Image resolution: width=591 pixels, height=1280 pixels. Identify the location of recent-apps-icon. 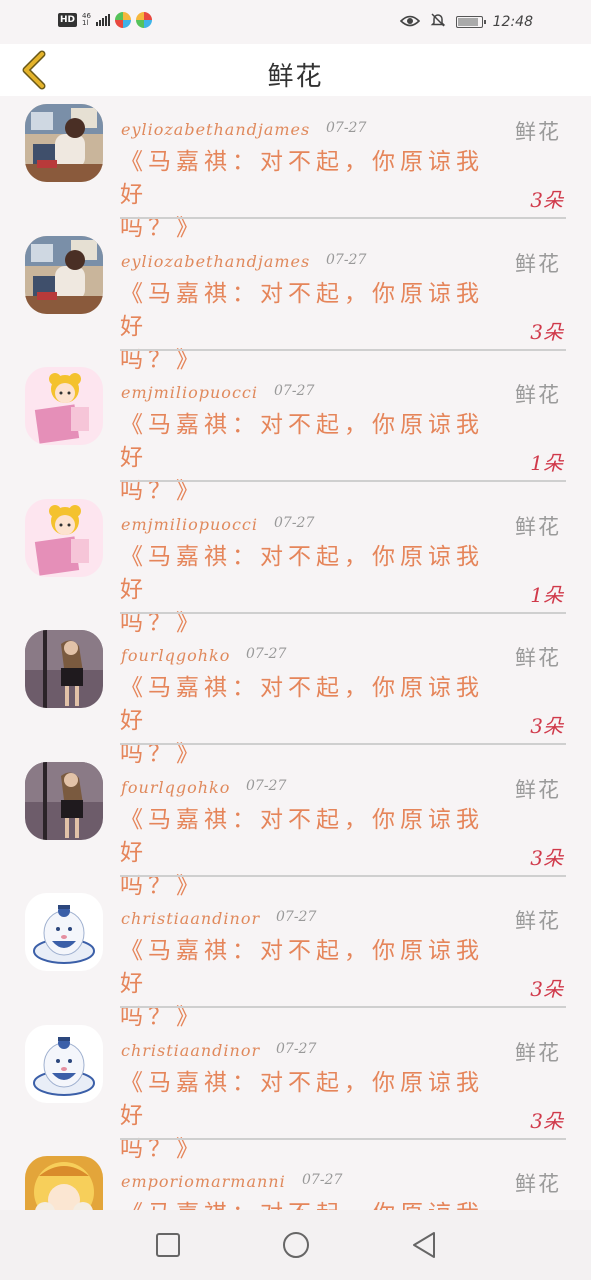
(167, 1245).